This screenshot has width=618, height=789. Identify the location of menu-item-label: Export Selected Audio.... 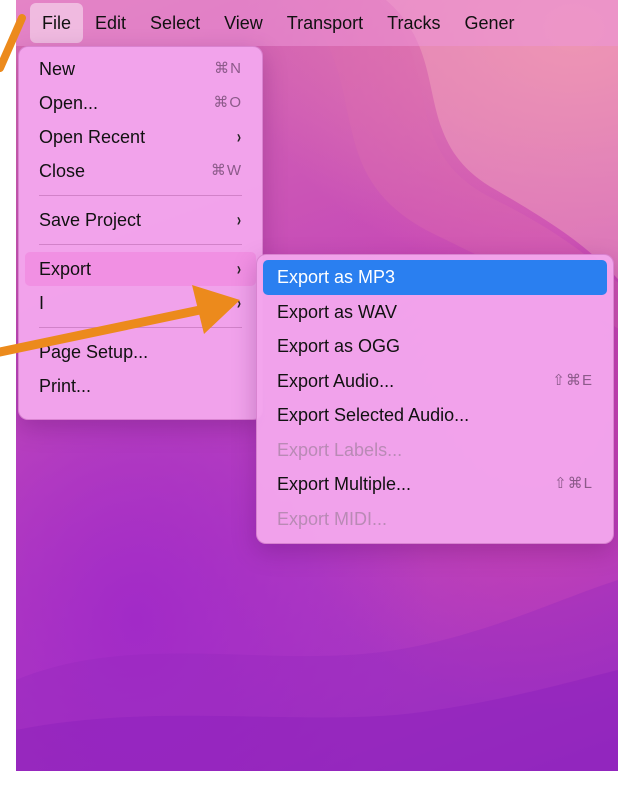
(373, 415).